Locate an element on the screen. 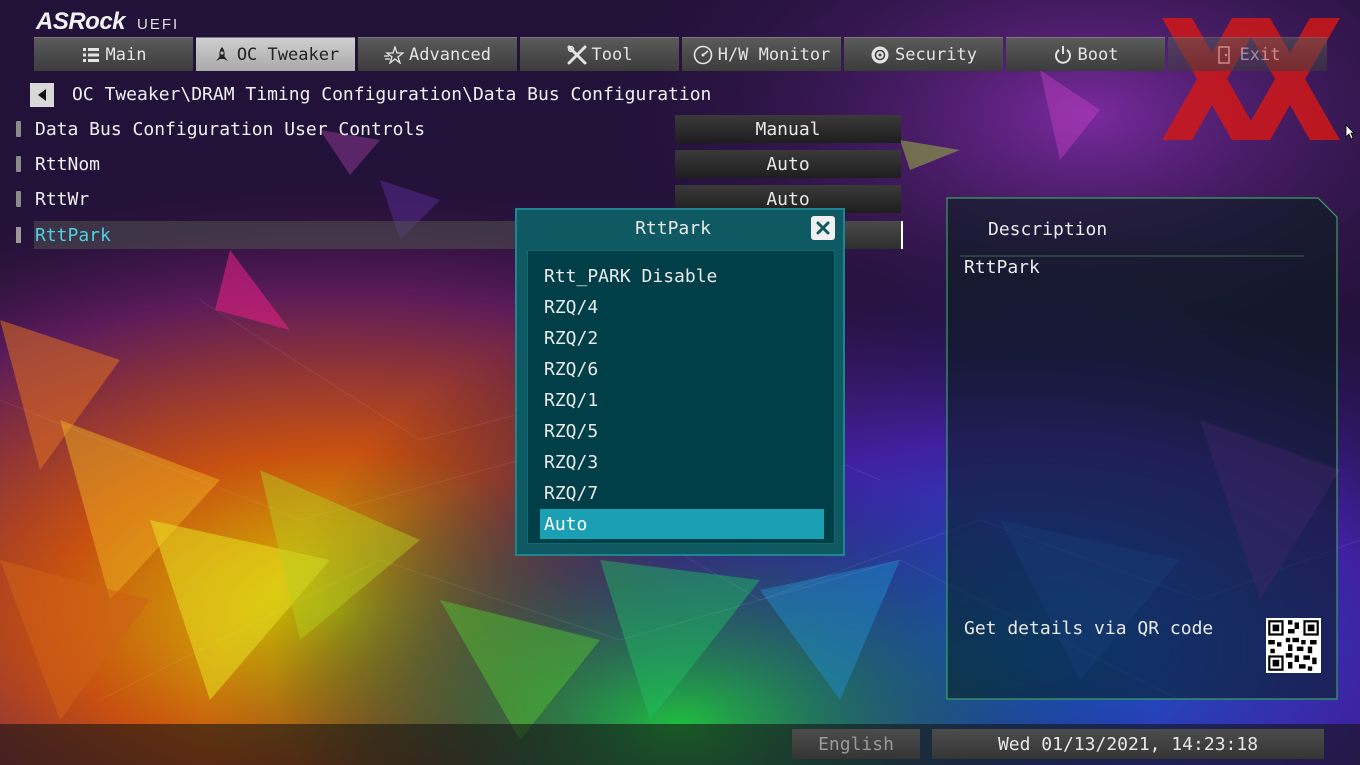 This screenshot has width=1360, height=765. tab-label: Main is located at coordinates (126, 54).